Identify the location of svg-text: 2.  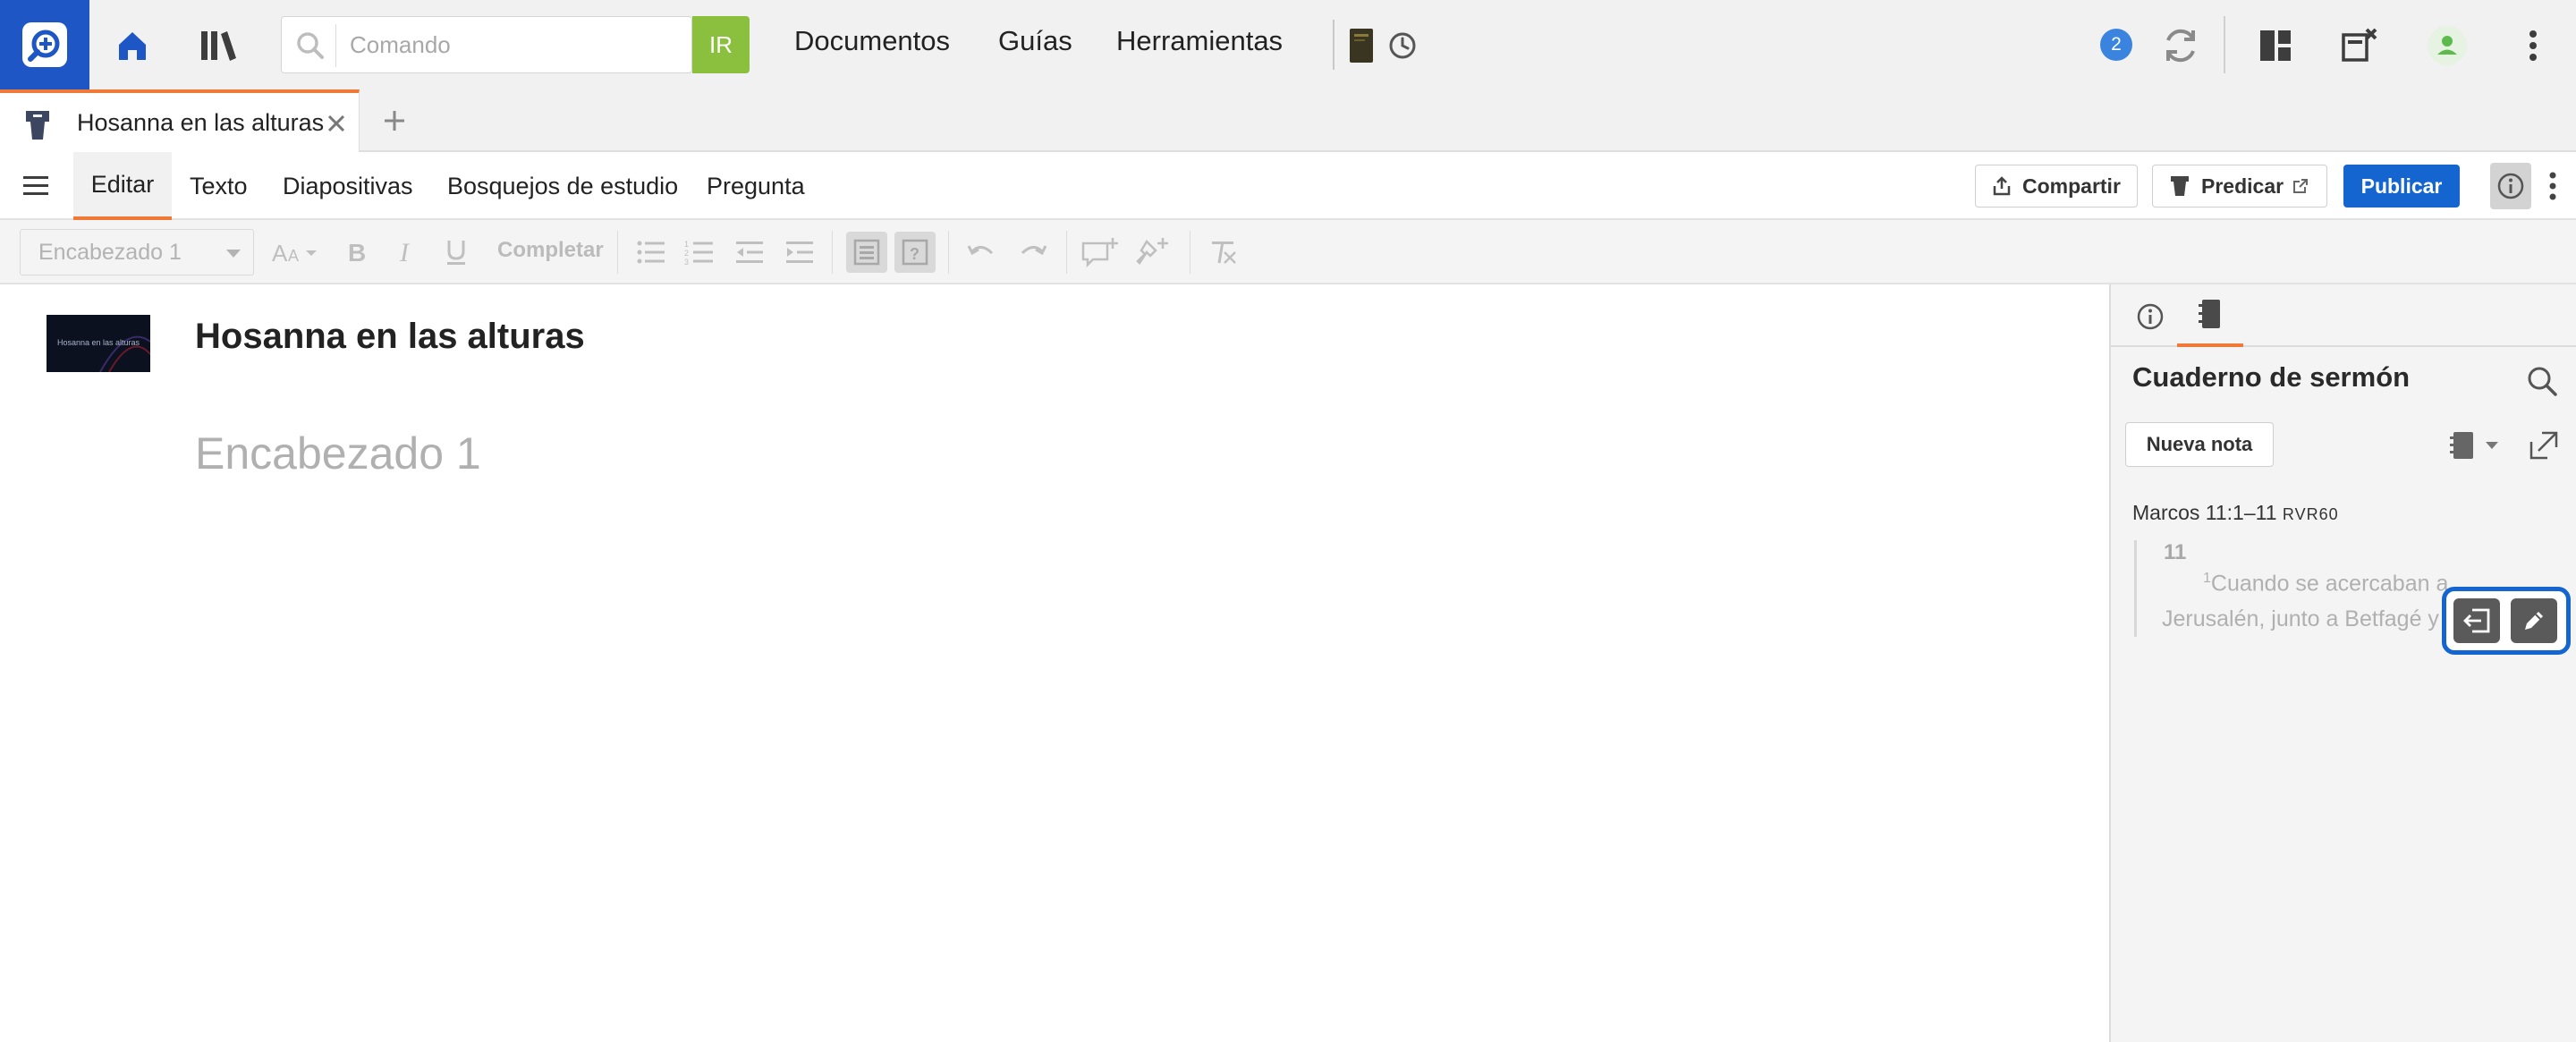
(686, 253).